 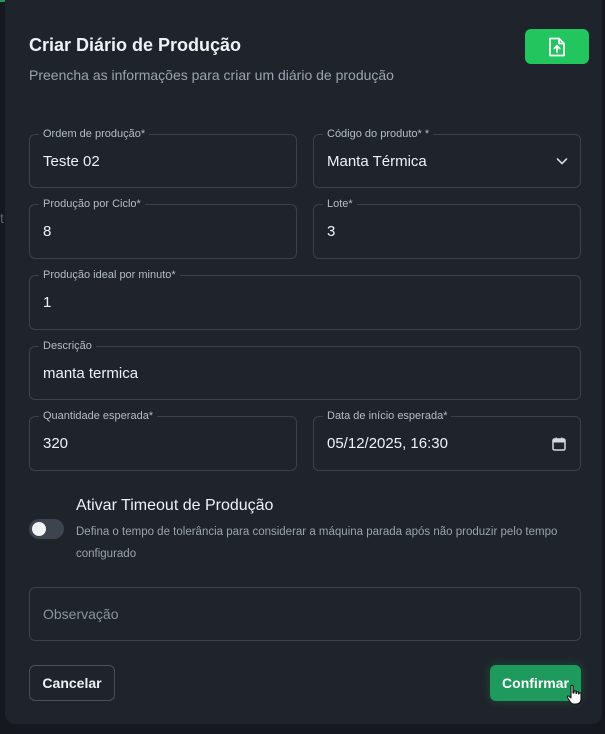 I want to click on codigo-produto-select: Código do produto* * Manta Térmica, so click(x=447, y=158).